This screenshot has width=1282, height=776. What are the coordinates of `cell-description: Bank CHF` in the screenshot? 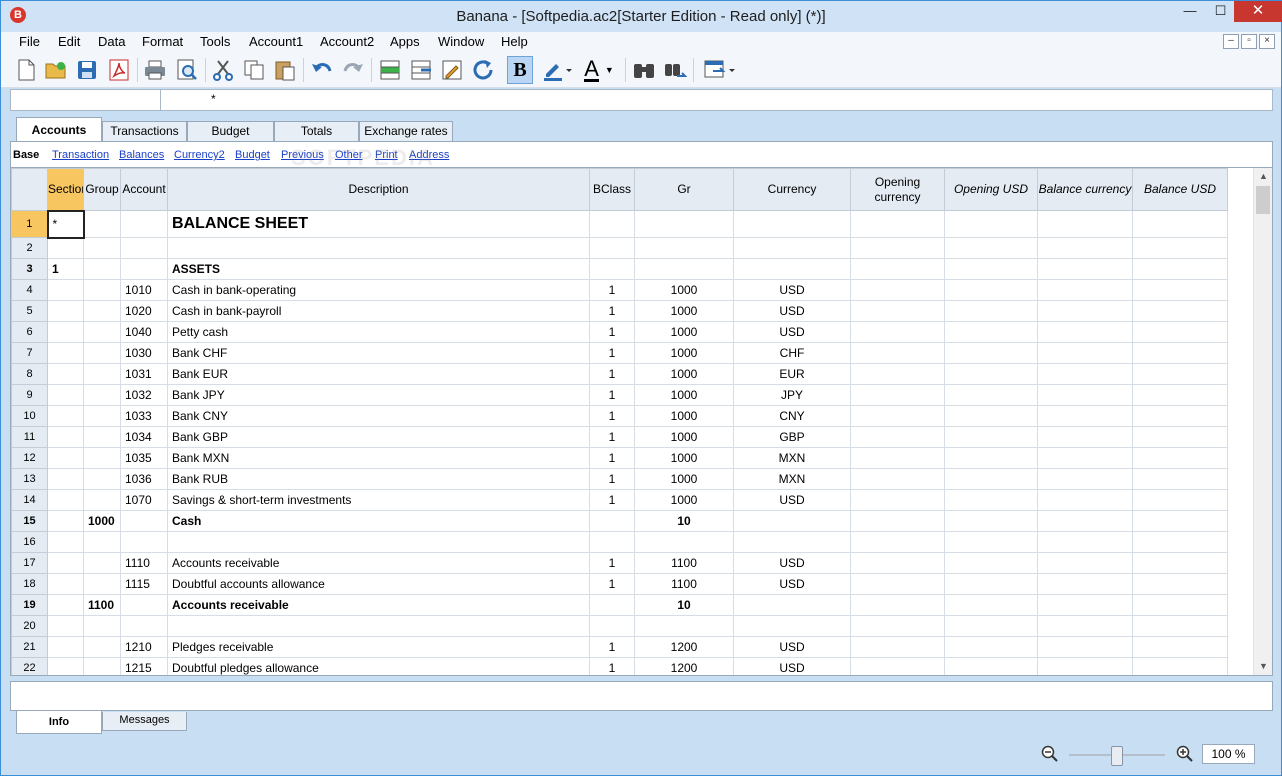 It's located at (378, 353).